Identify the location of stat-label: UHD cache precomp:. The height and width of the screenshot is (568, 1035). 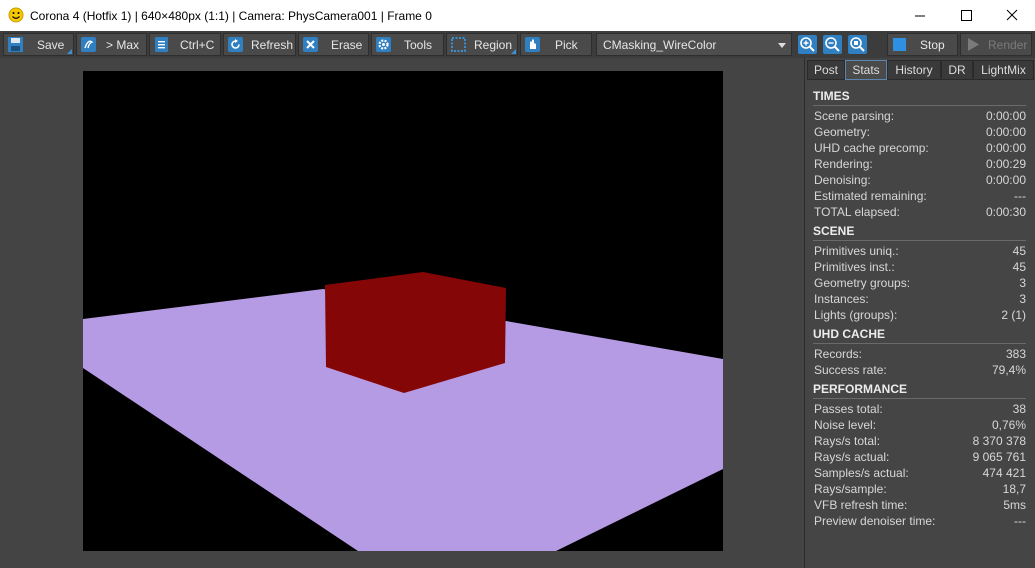
(871, 148).